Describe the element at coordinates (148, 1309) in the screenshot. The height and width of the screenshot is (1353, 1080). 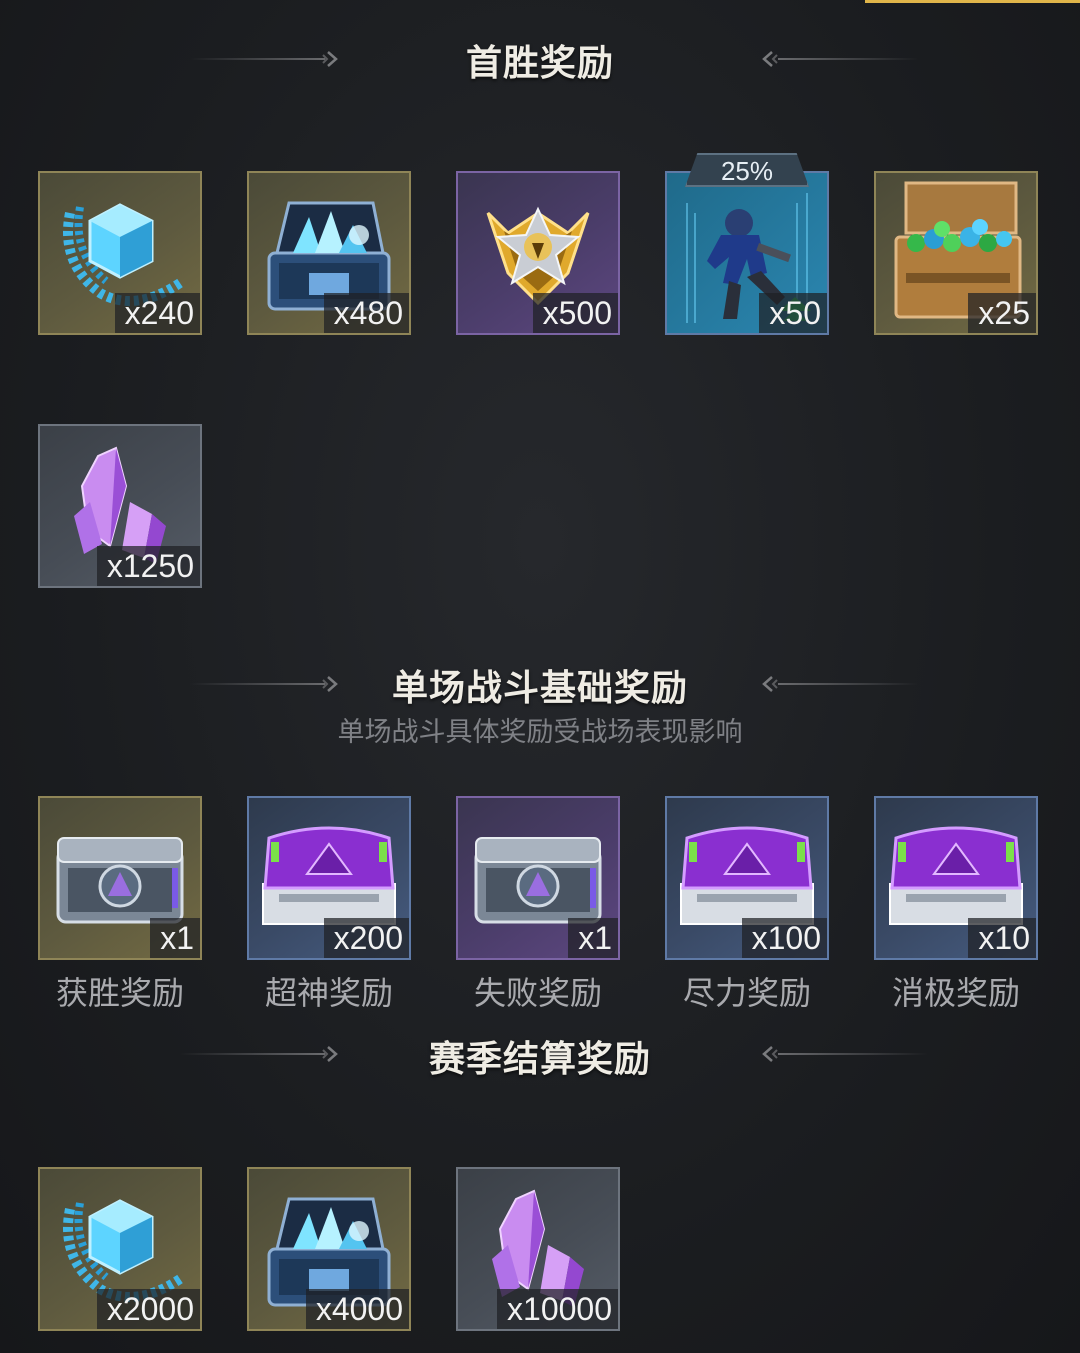
I see `reward-quantity: x2000` at that location.